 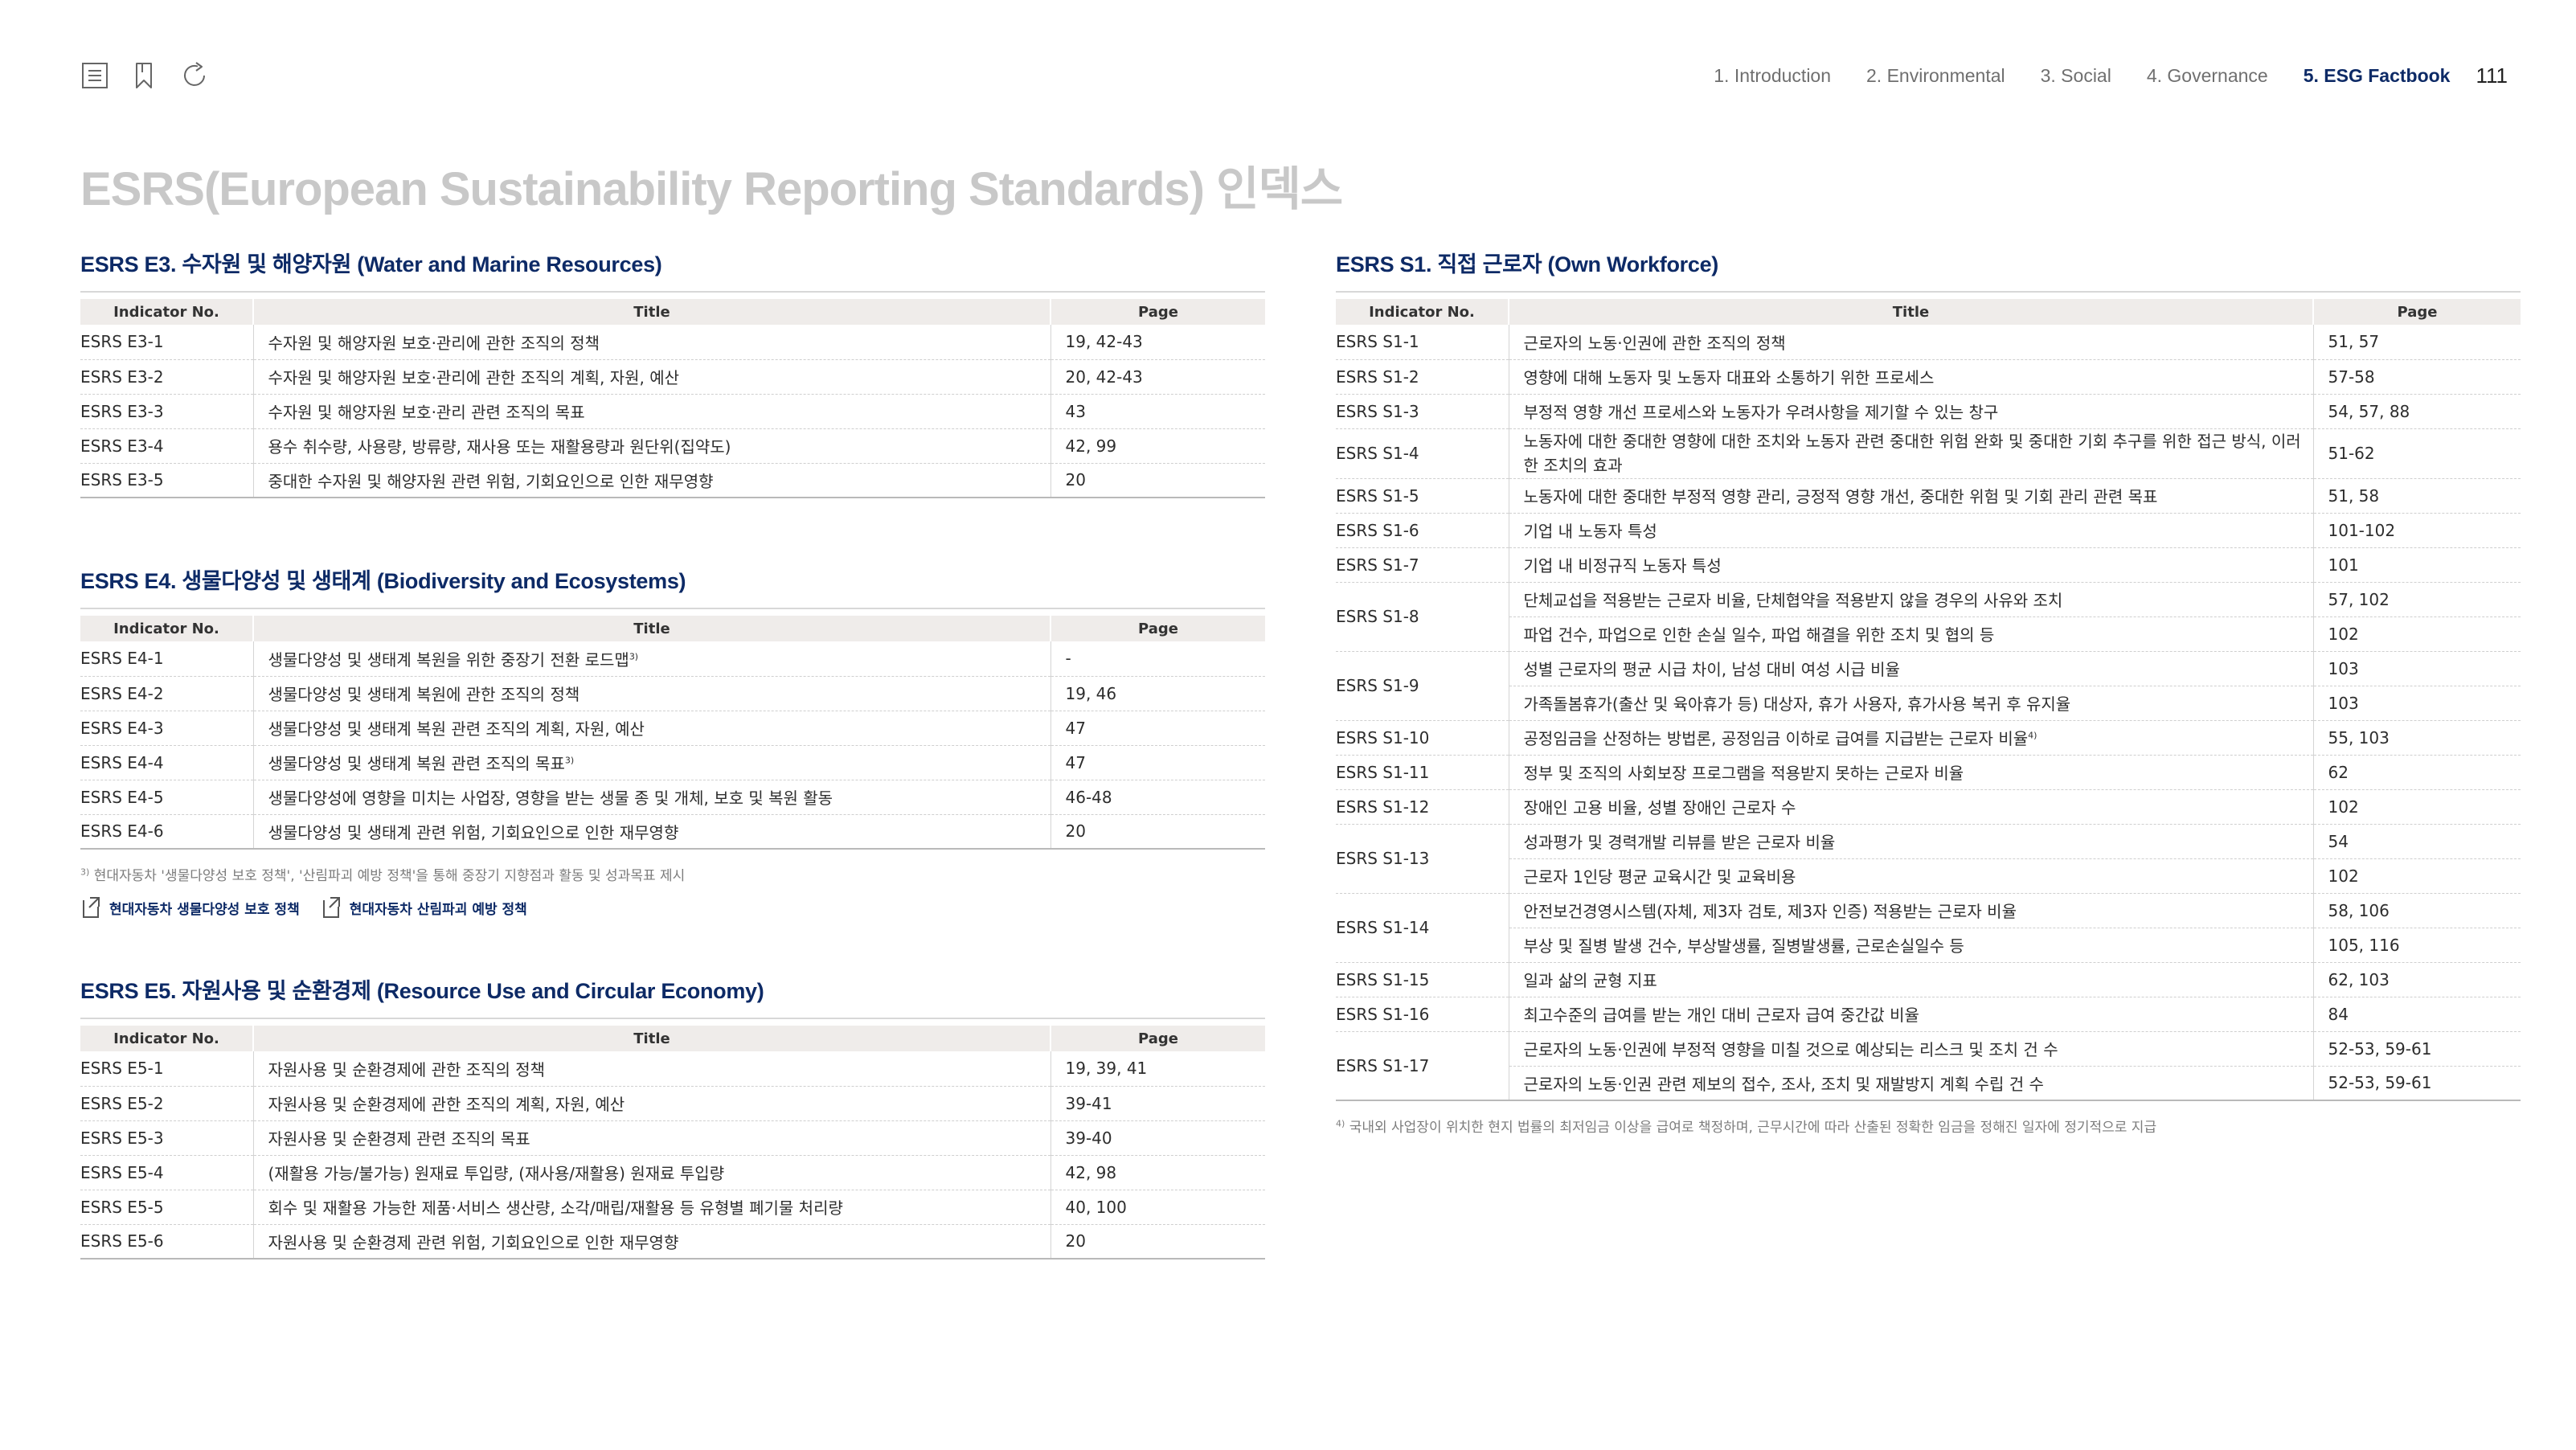 What do you see at coordinates (634, 656) in the screenshot?
I see `footnote-ref: 3)` at bounding box center [634, 656].